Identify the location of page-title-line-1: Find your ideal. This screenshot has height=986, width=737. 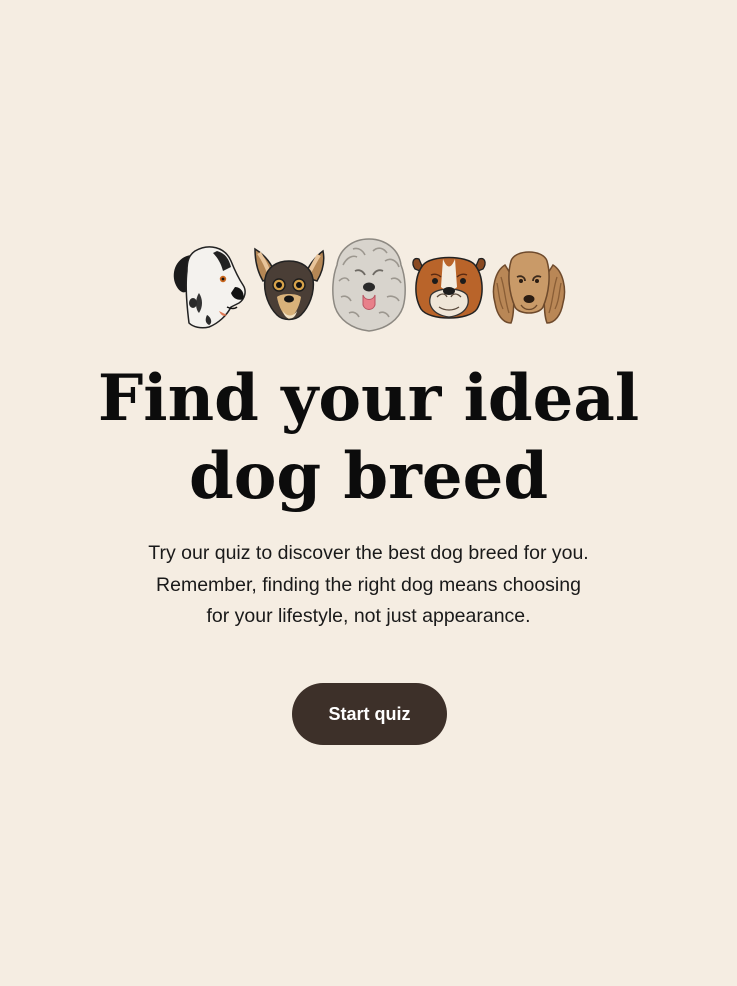
(368, 398).